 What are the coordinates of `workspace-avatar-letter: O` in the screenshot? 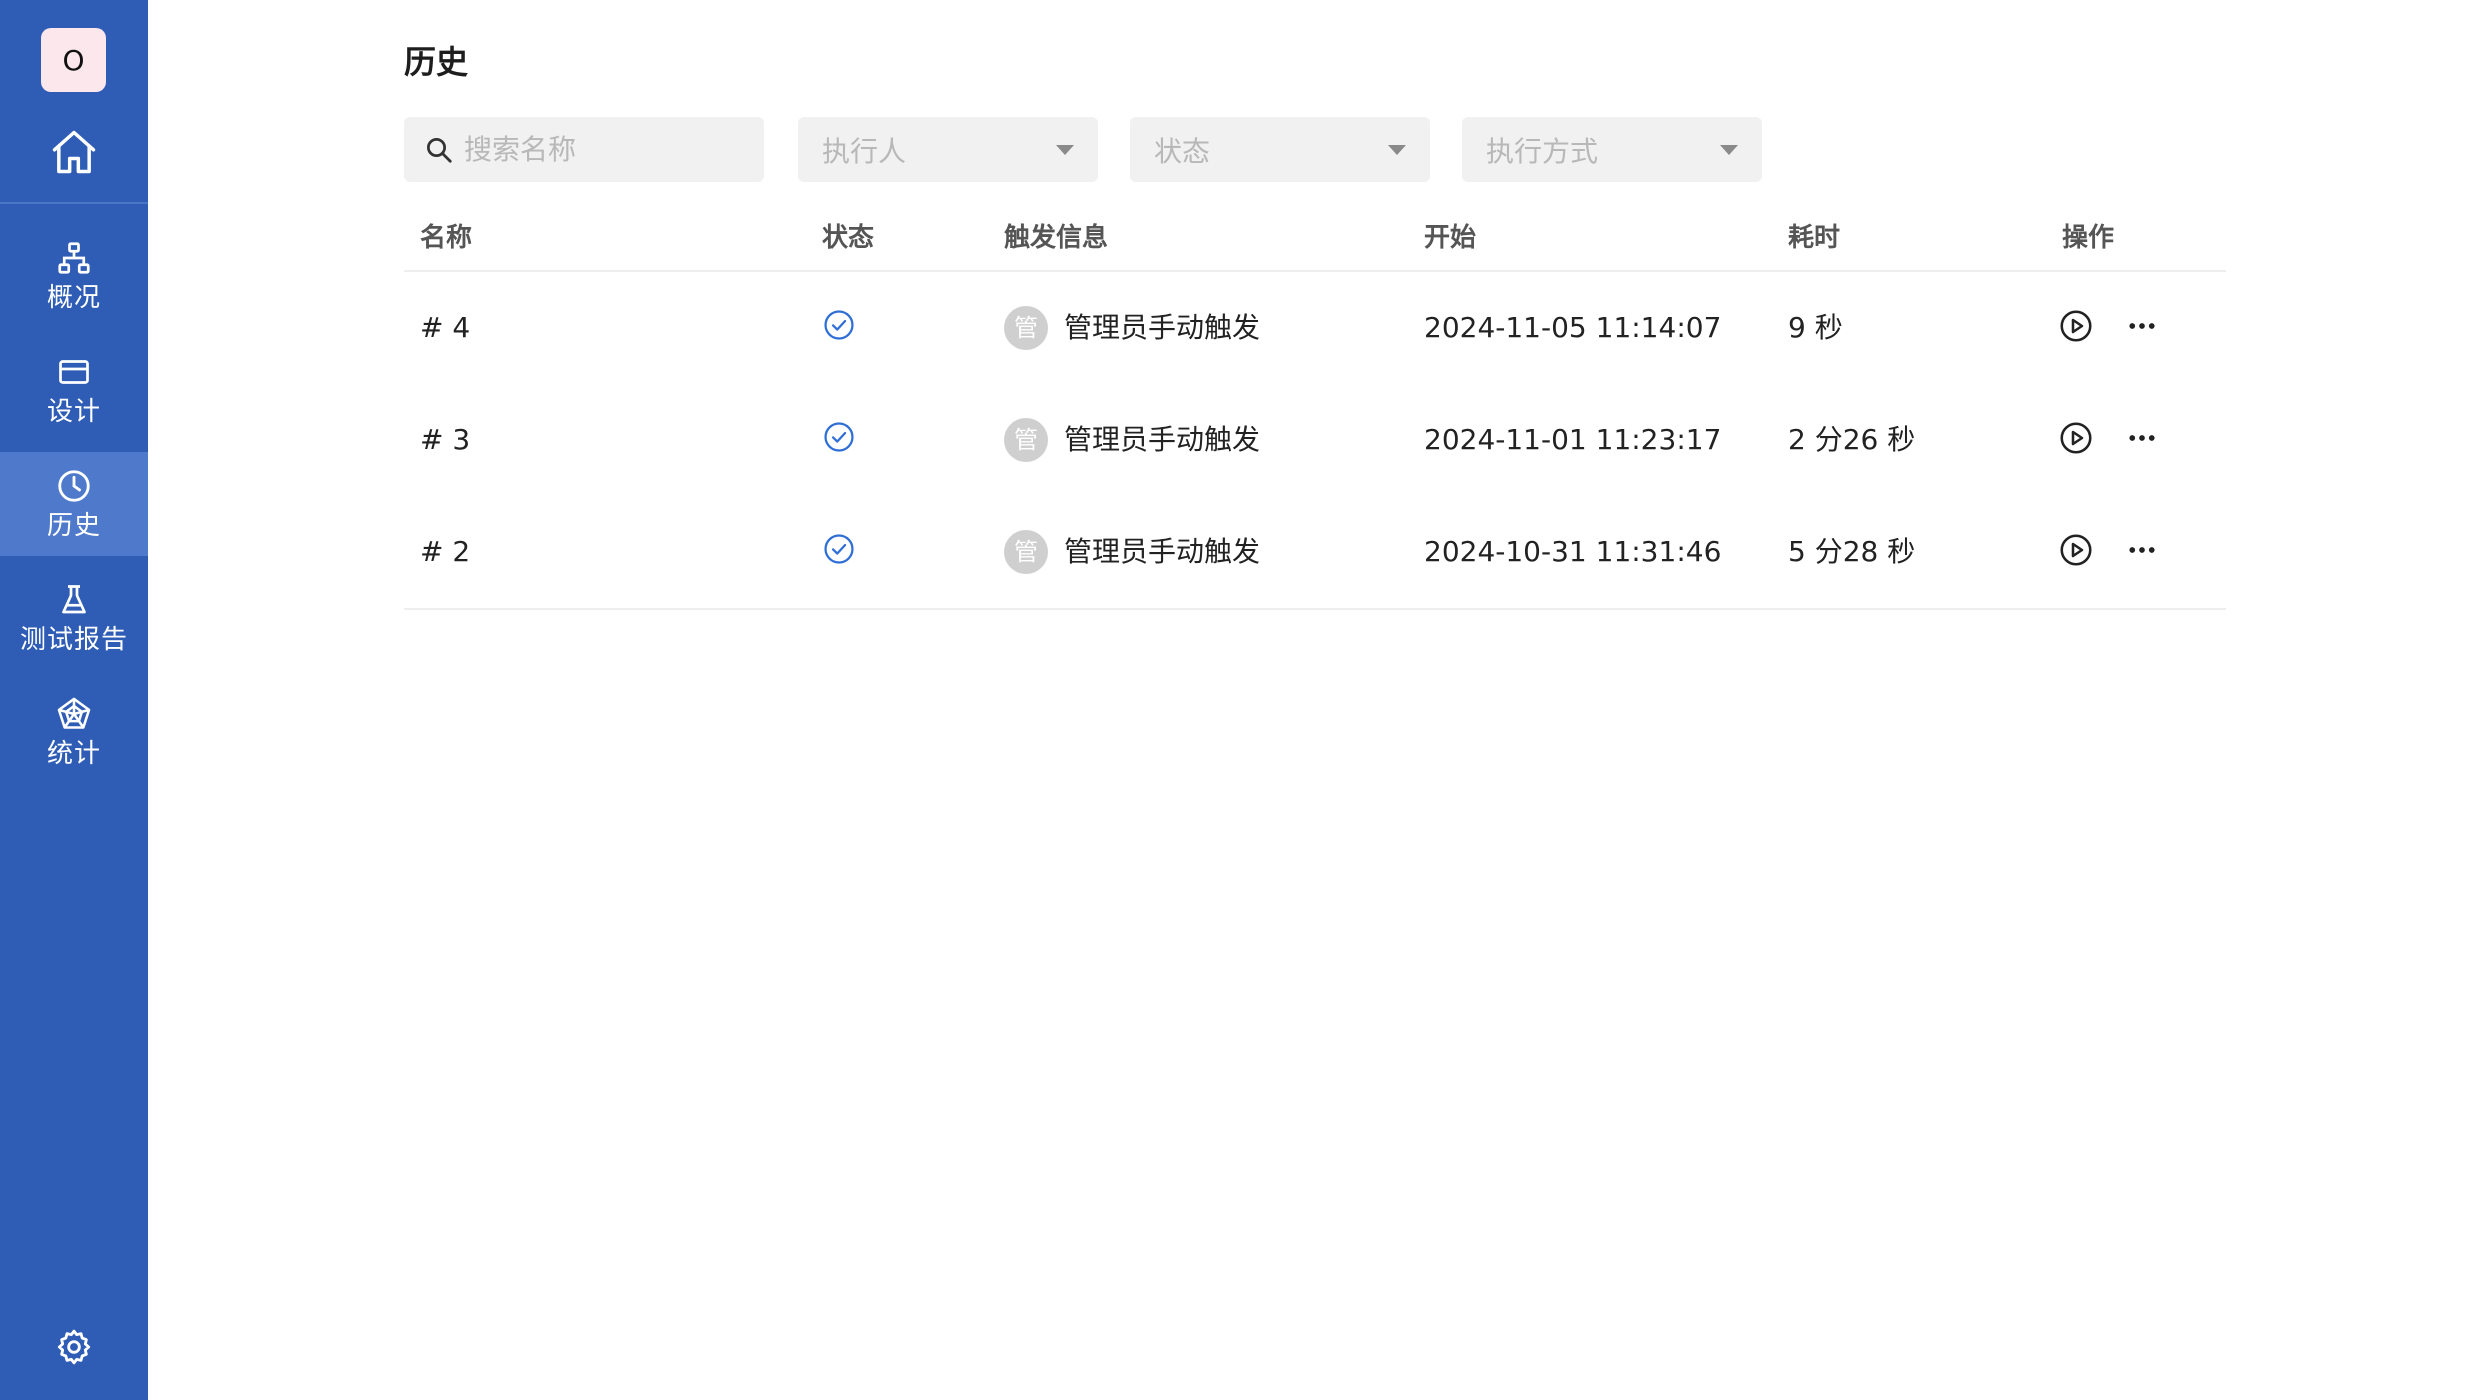 It's located at (73, 60).